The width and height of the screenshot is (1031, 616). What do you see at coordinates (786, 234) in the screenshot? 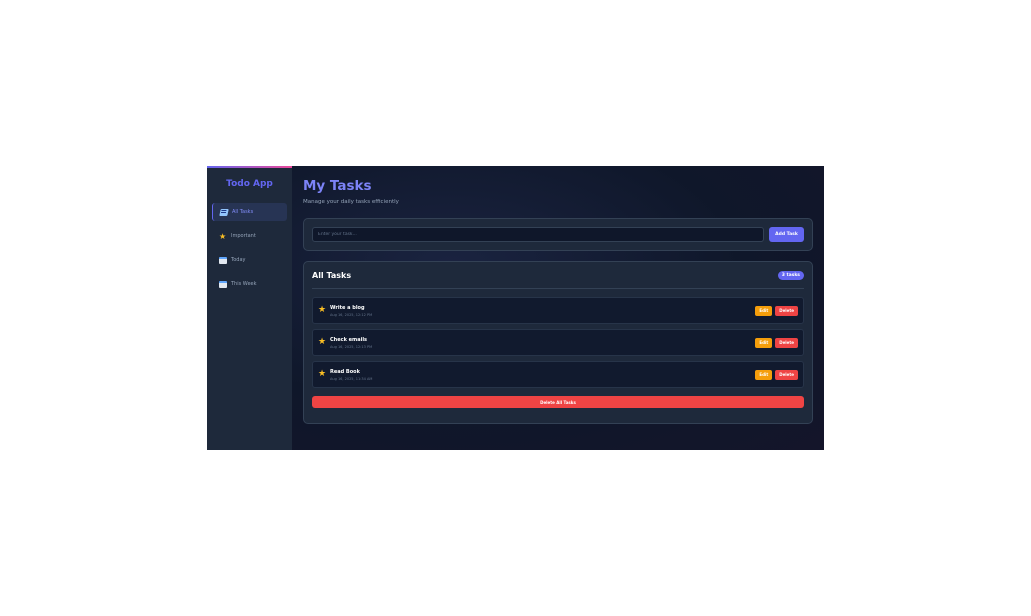
I see `add-task-button: Add Task` at bounding box center [786, 234].